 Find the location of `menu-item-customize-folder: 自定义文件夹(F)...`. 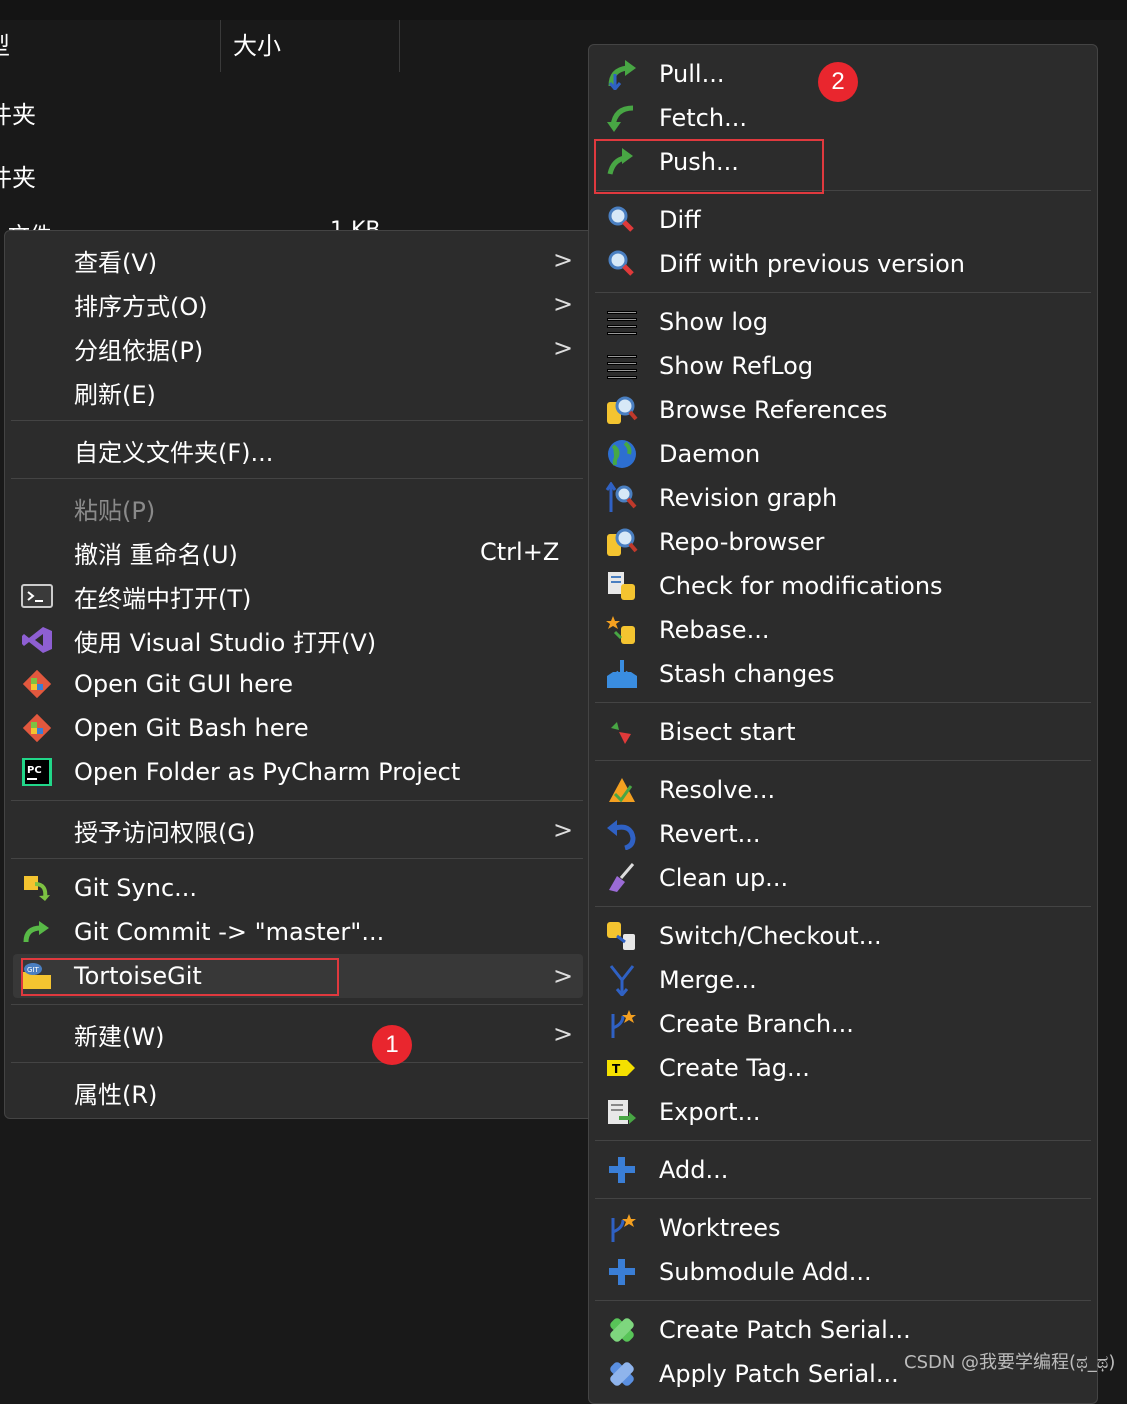

menu-item-customize-folder: 自定义文件夹(F)... is located at coordinates (304, 450).